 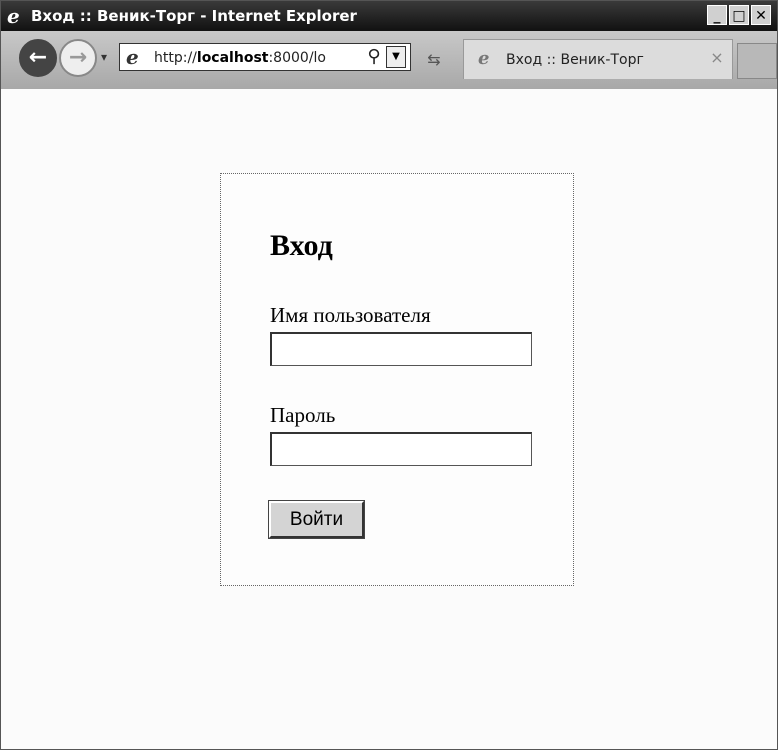 I want to click on password-label: Пароль, so click(x=303, y=415).